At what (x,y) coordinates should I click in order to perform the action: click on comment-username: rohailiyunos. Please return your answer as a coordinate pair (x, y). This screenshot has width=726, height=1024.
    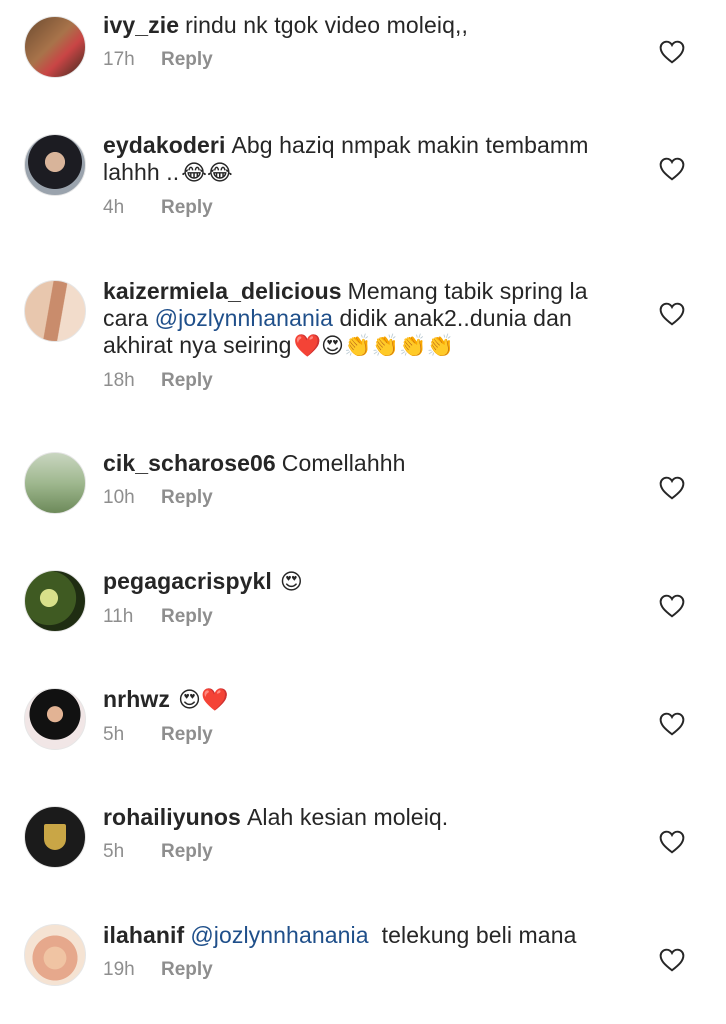
    Looking at the image, I should click on (172, 817).